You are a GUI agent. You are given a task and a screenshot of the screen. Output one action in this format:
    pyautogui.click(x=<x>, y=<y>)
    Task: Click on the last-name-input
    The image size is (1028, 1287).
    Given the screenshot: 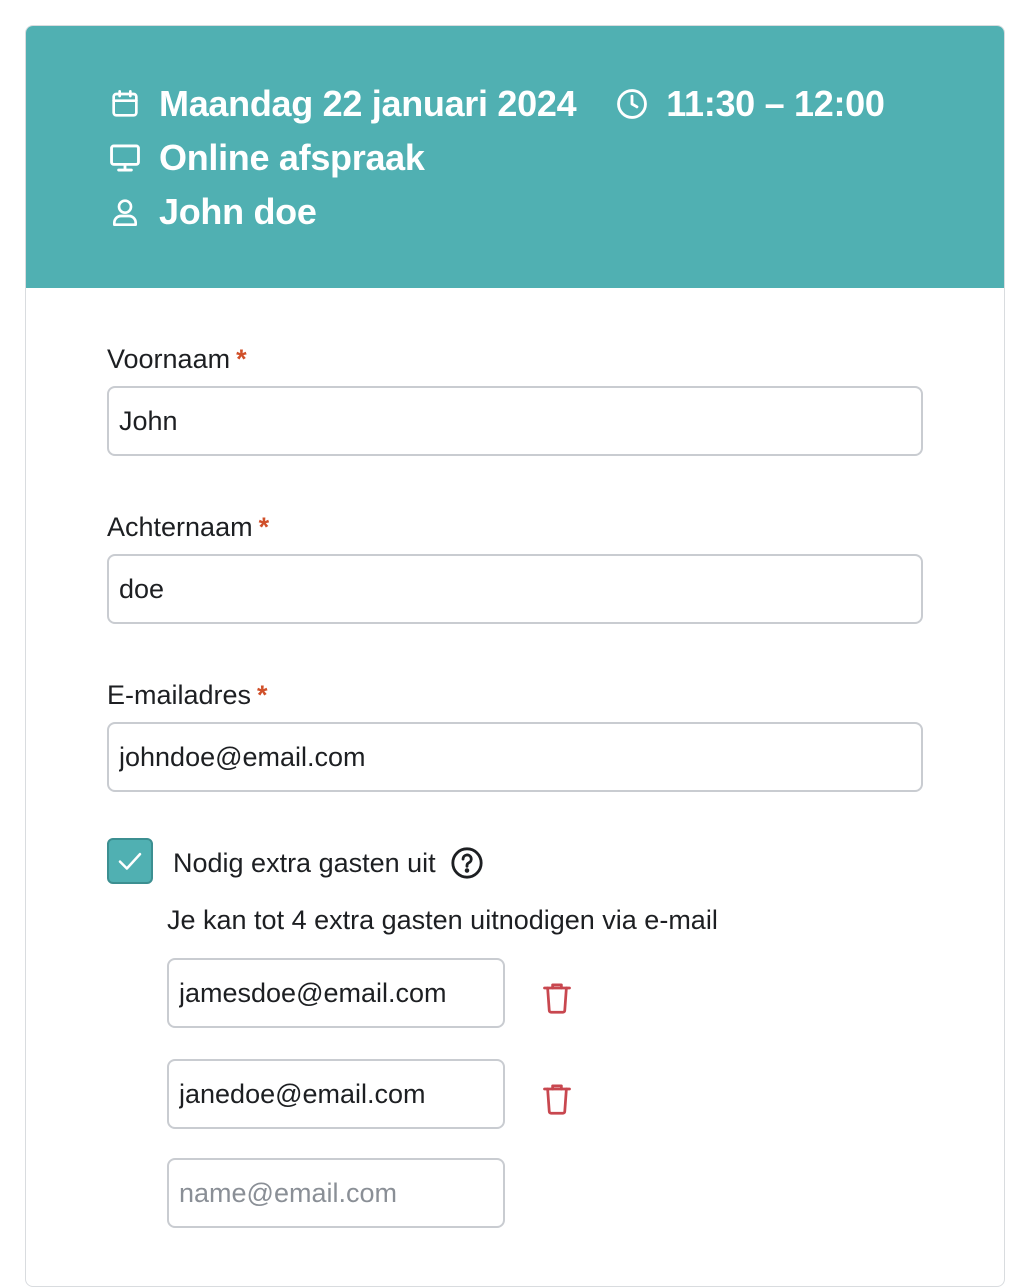 What is the action you would take?
    pyautogui.click(x=515, y=589)
    